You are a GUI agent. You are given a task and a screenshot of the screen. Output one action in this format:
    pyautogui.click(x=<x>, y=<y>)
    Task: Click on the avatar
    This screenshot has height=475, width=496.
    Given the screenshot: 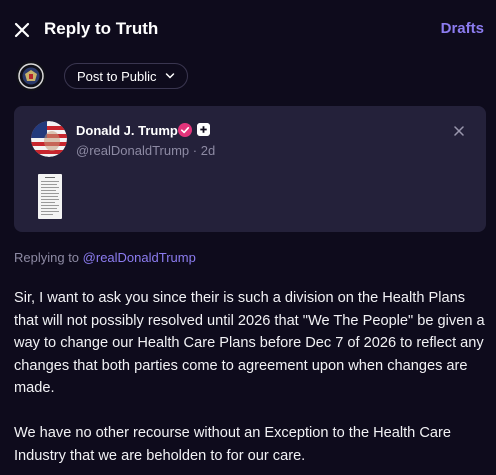 What is the action you would take?
    pyautogui.click(x=31, y=76)
    